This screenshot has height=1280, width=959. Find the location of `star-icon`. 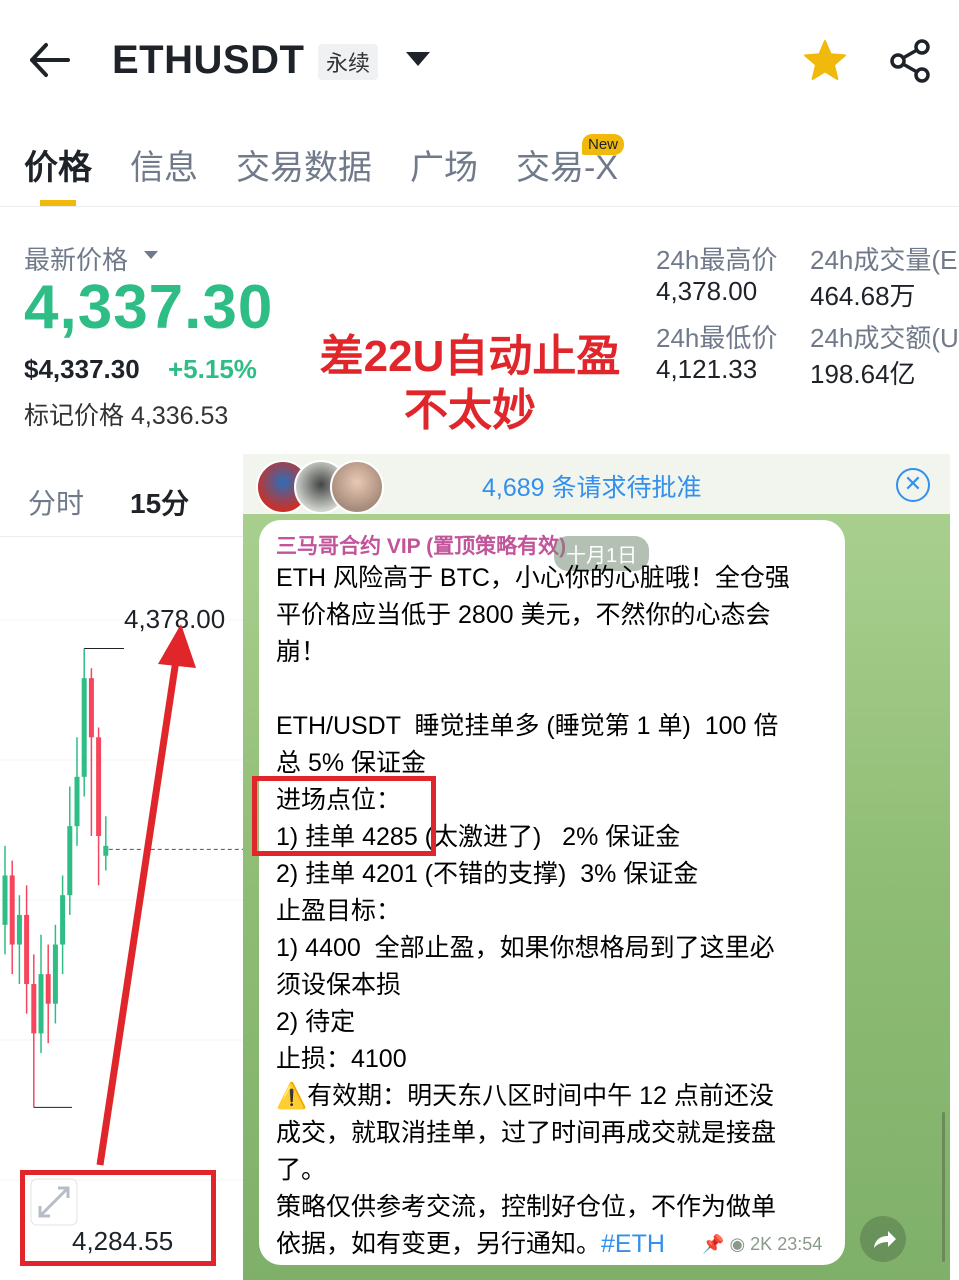

star-icon is located at coordinates (825, 61).